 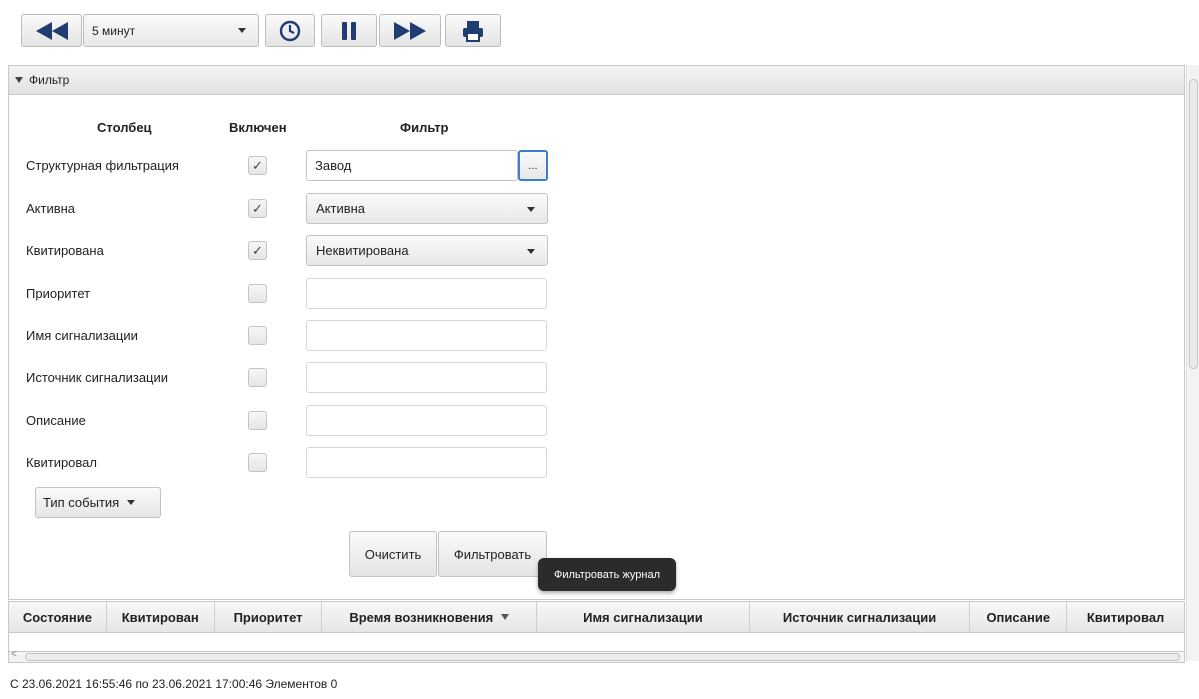 What do you see at coordinates (257, 335) in the screenshot?
I see `checkbox-alarm-name` at bounding box center [257, 335].